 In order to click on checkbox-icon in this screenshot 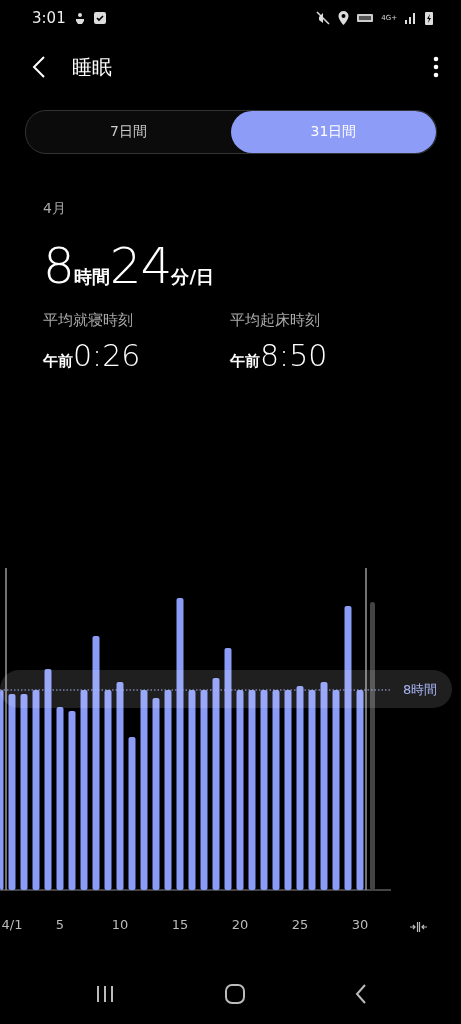, I will do `click(99, 18)`.